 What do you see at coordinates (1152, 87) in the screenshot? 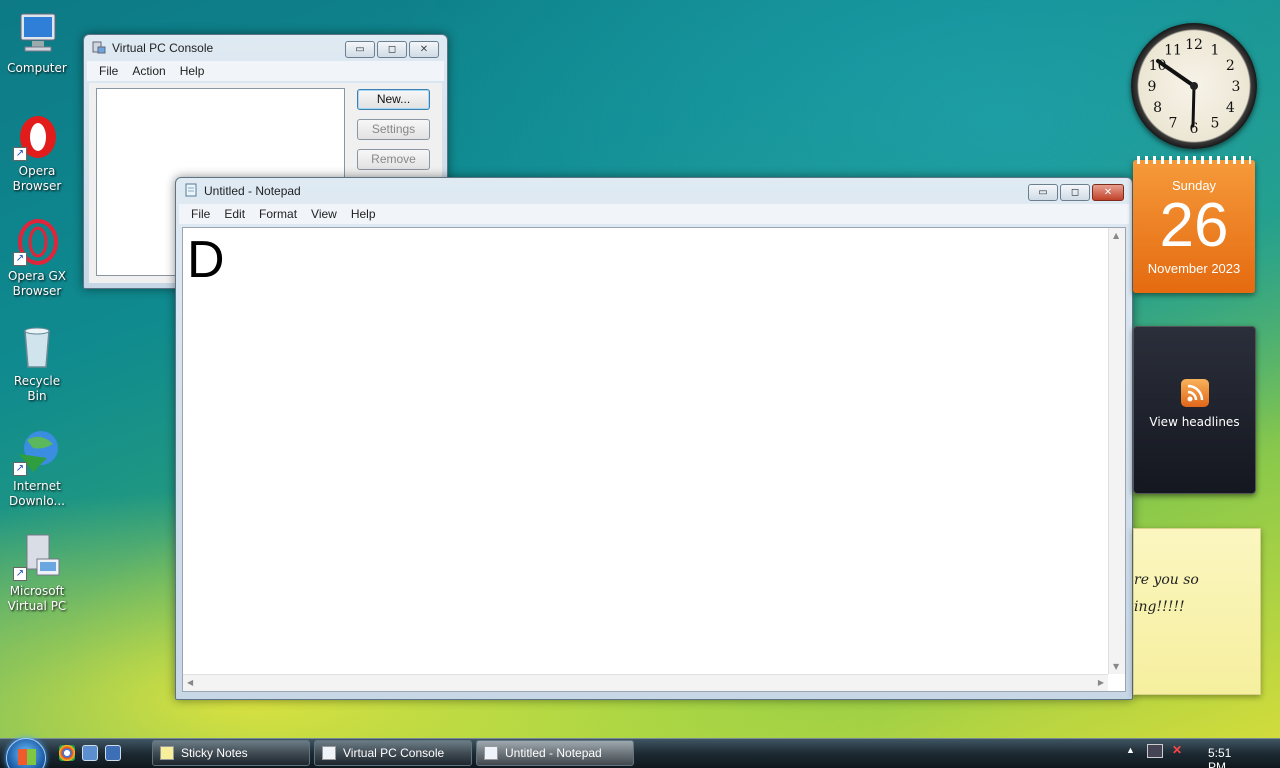
I see `clock-numeral: 9` at bounding box center [1152, 87].